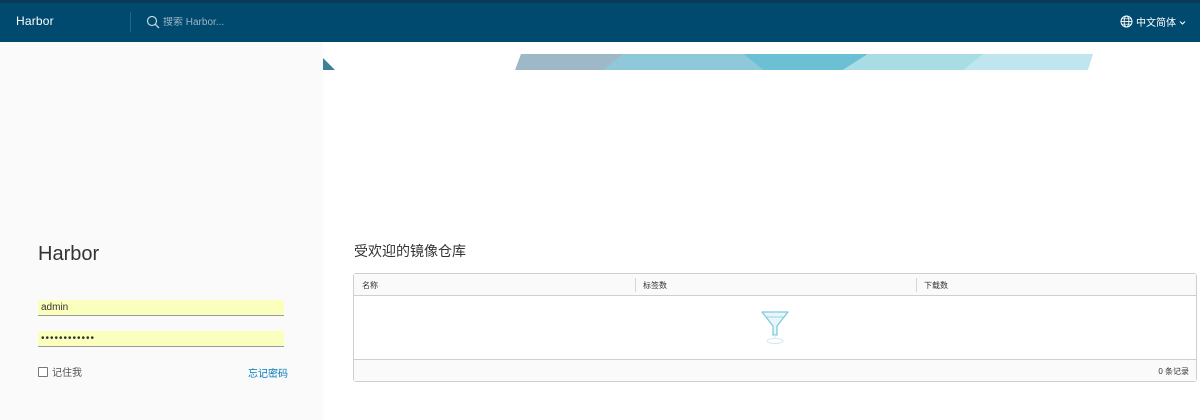  Describe the element at coordinates (600, 21) in the screenshot. I see `header-bar: Harbor 中文简体` at that location.